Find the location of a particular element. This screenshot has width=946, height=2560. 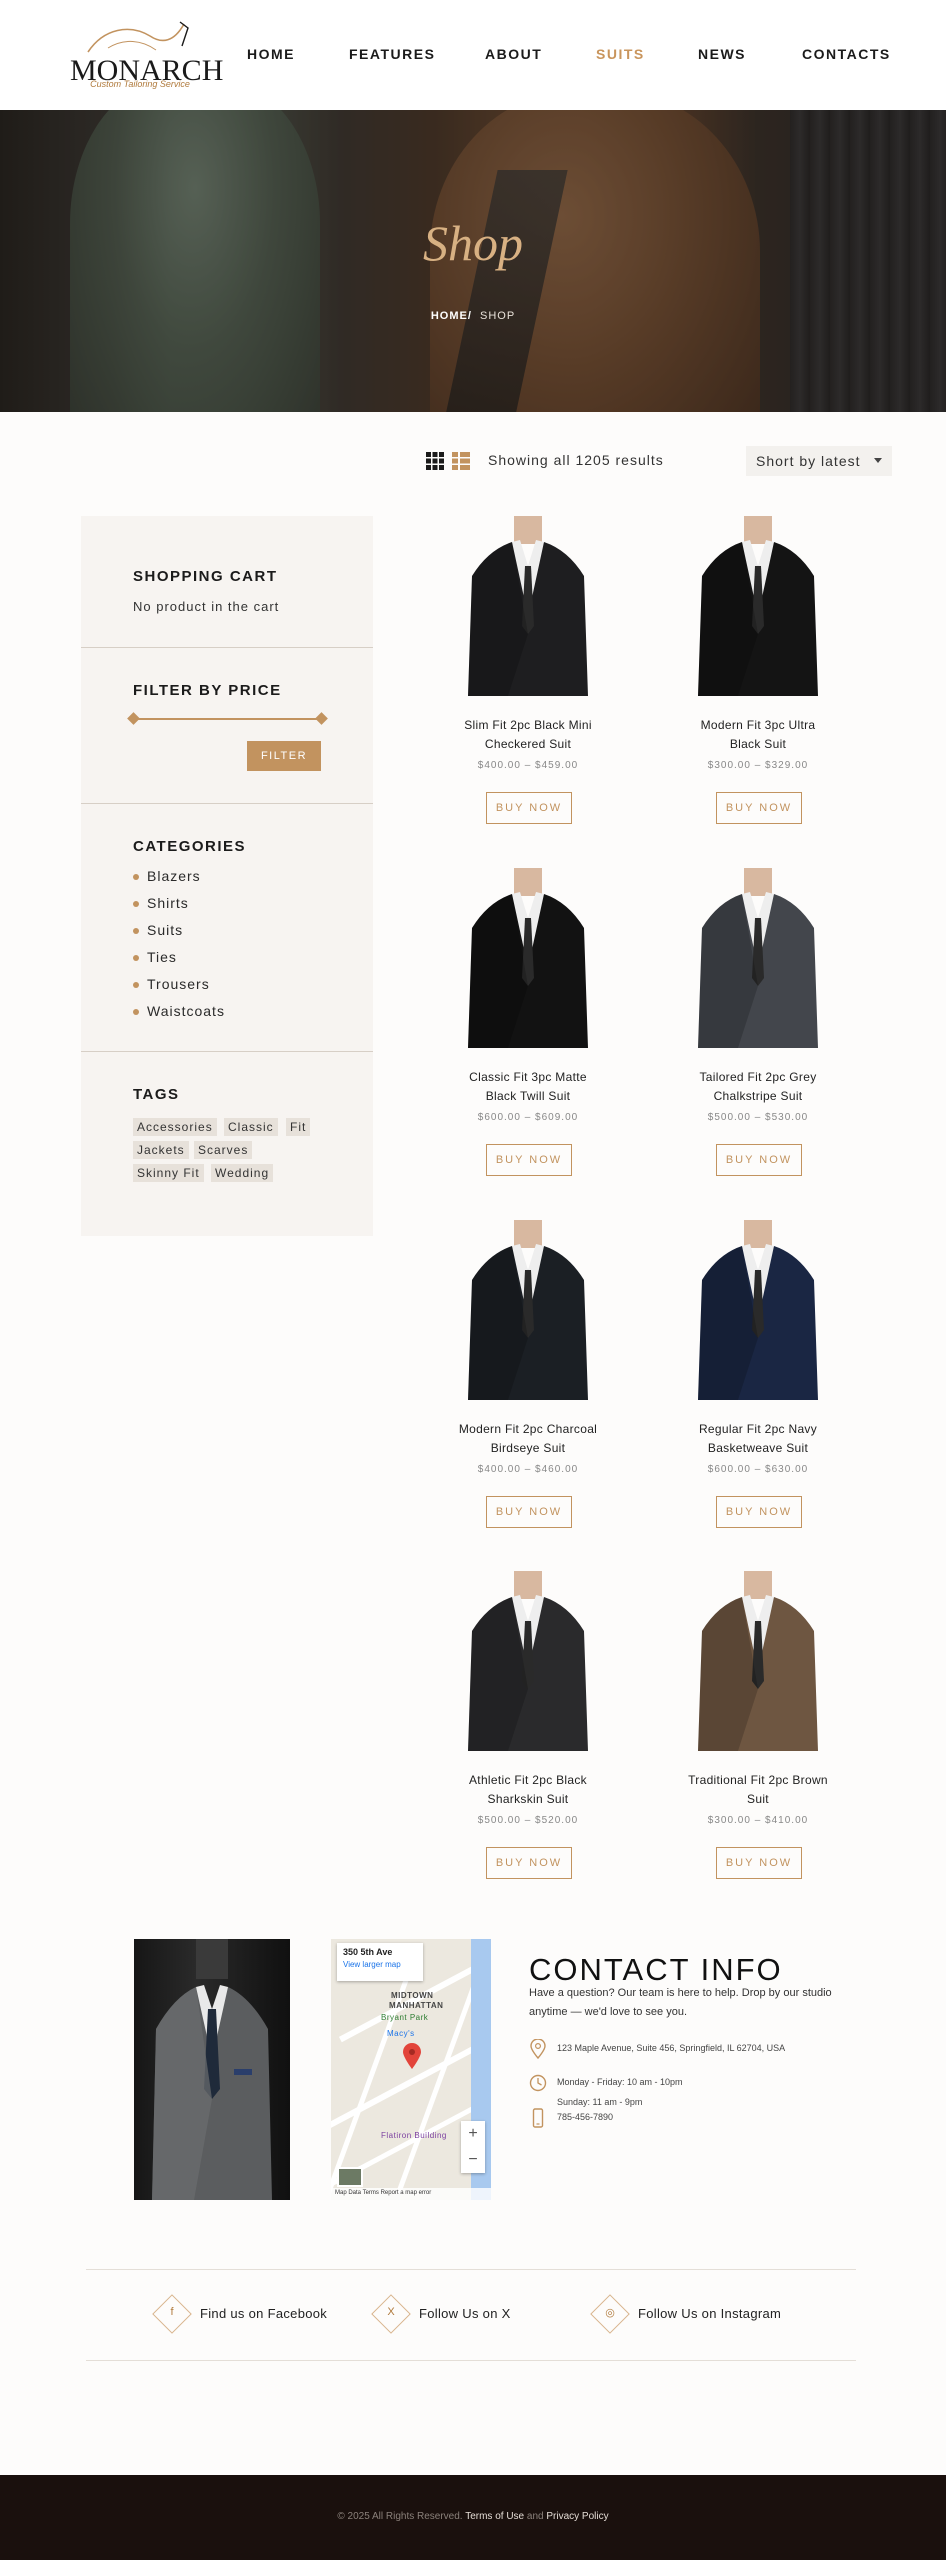

location-pin-icon is located at coordinates (538, 2049).